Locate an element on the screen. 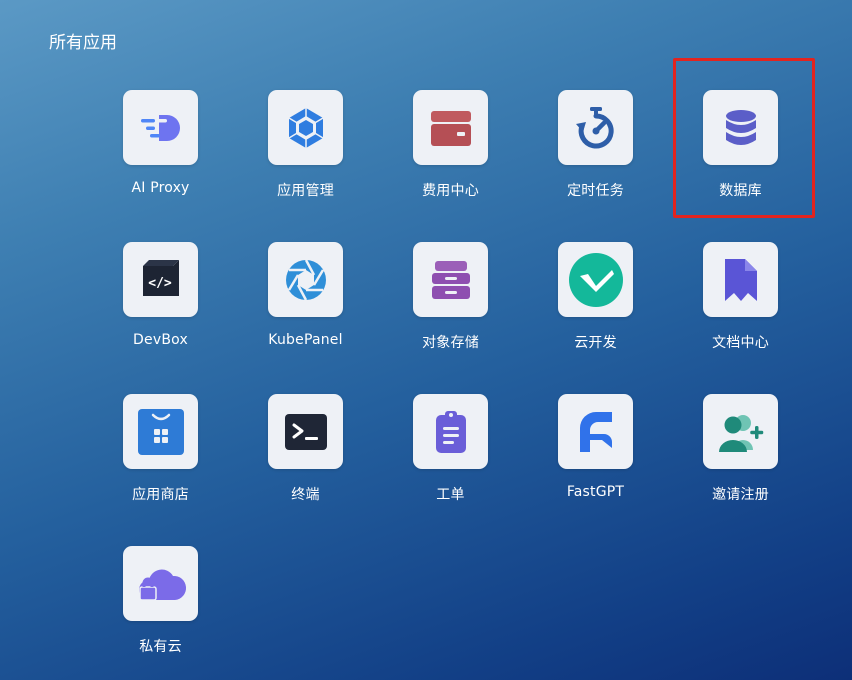  section-title: 所有应用 is located at coordinates (83, 43).